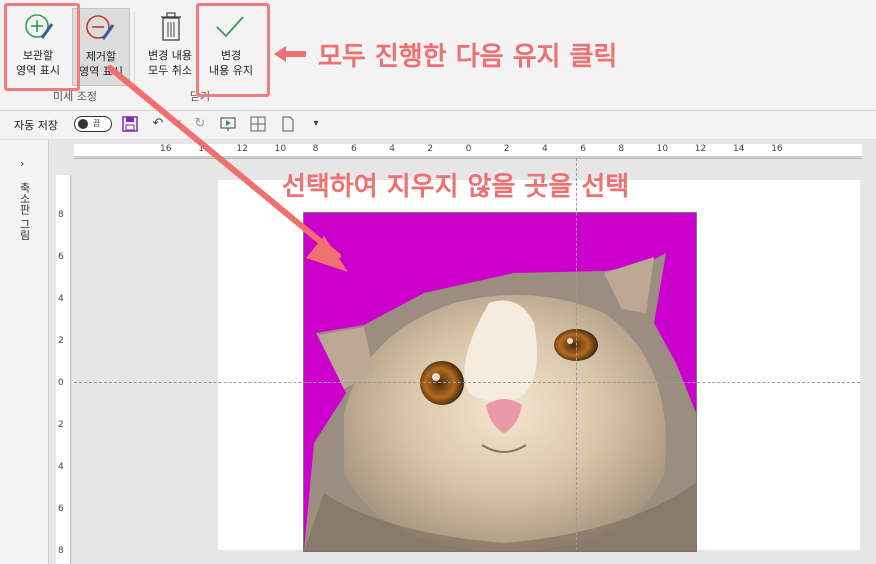 The width and height of the screenshot is (876, 564). What do you see at coordinates (467, 382) in the screenshot?
I see `horizontal-guide` at bounding box center [467, 382].